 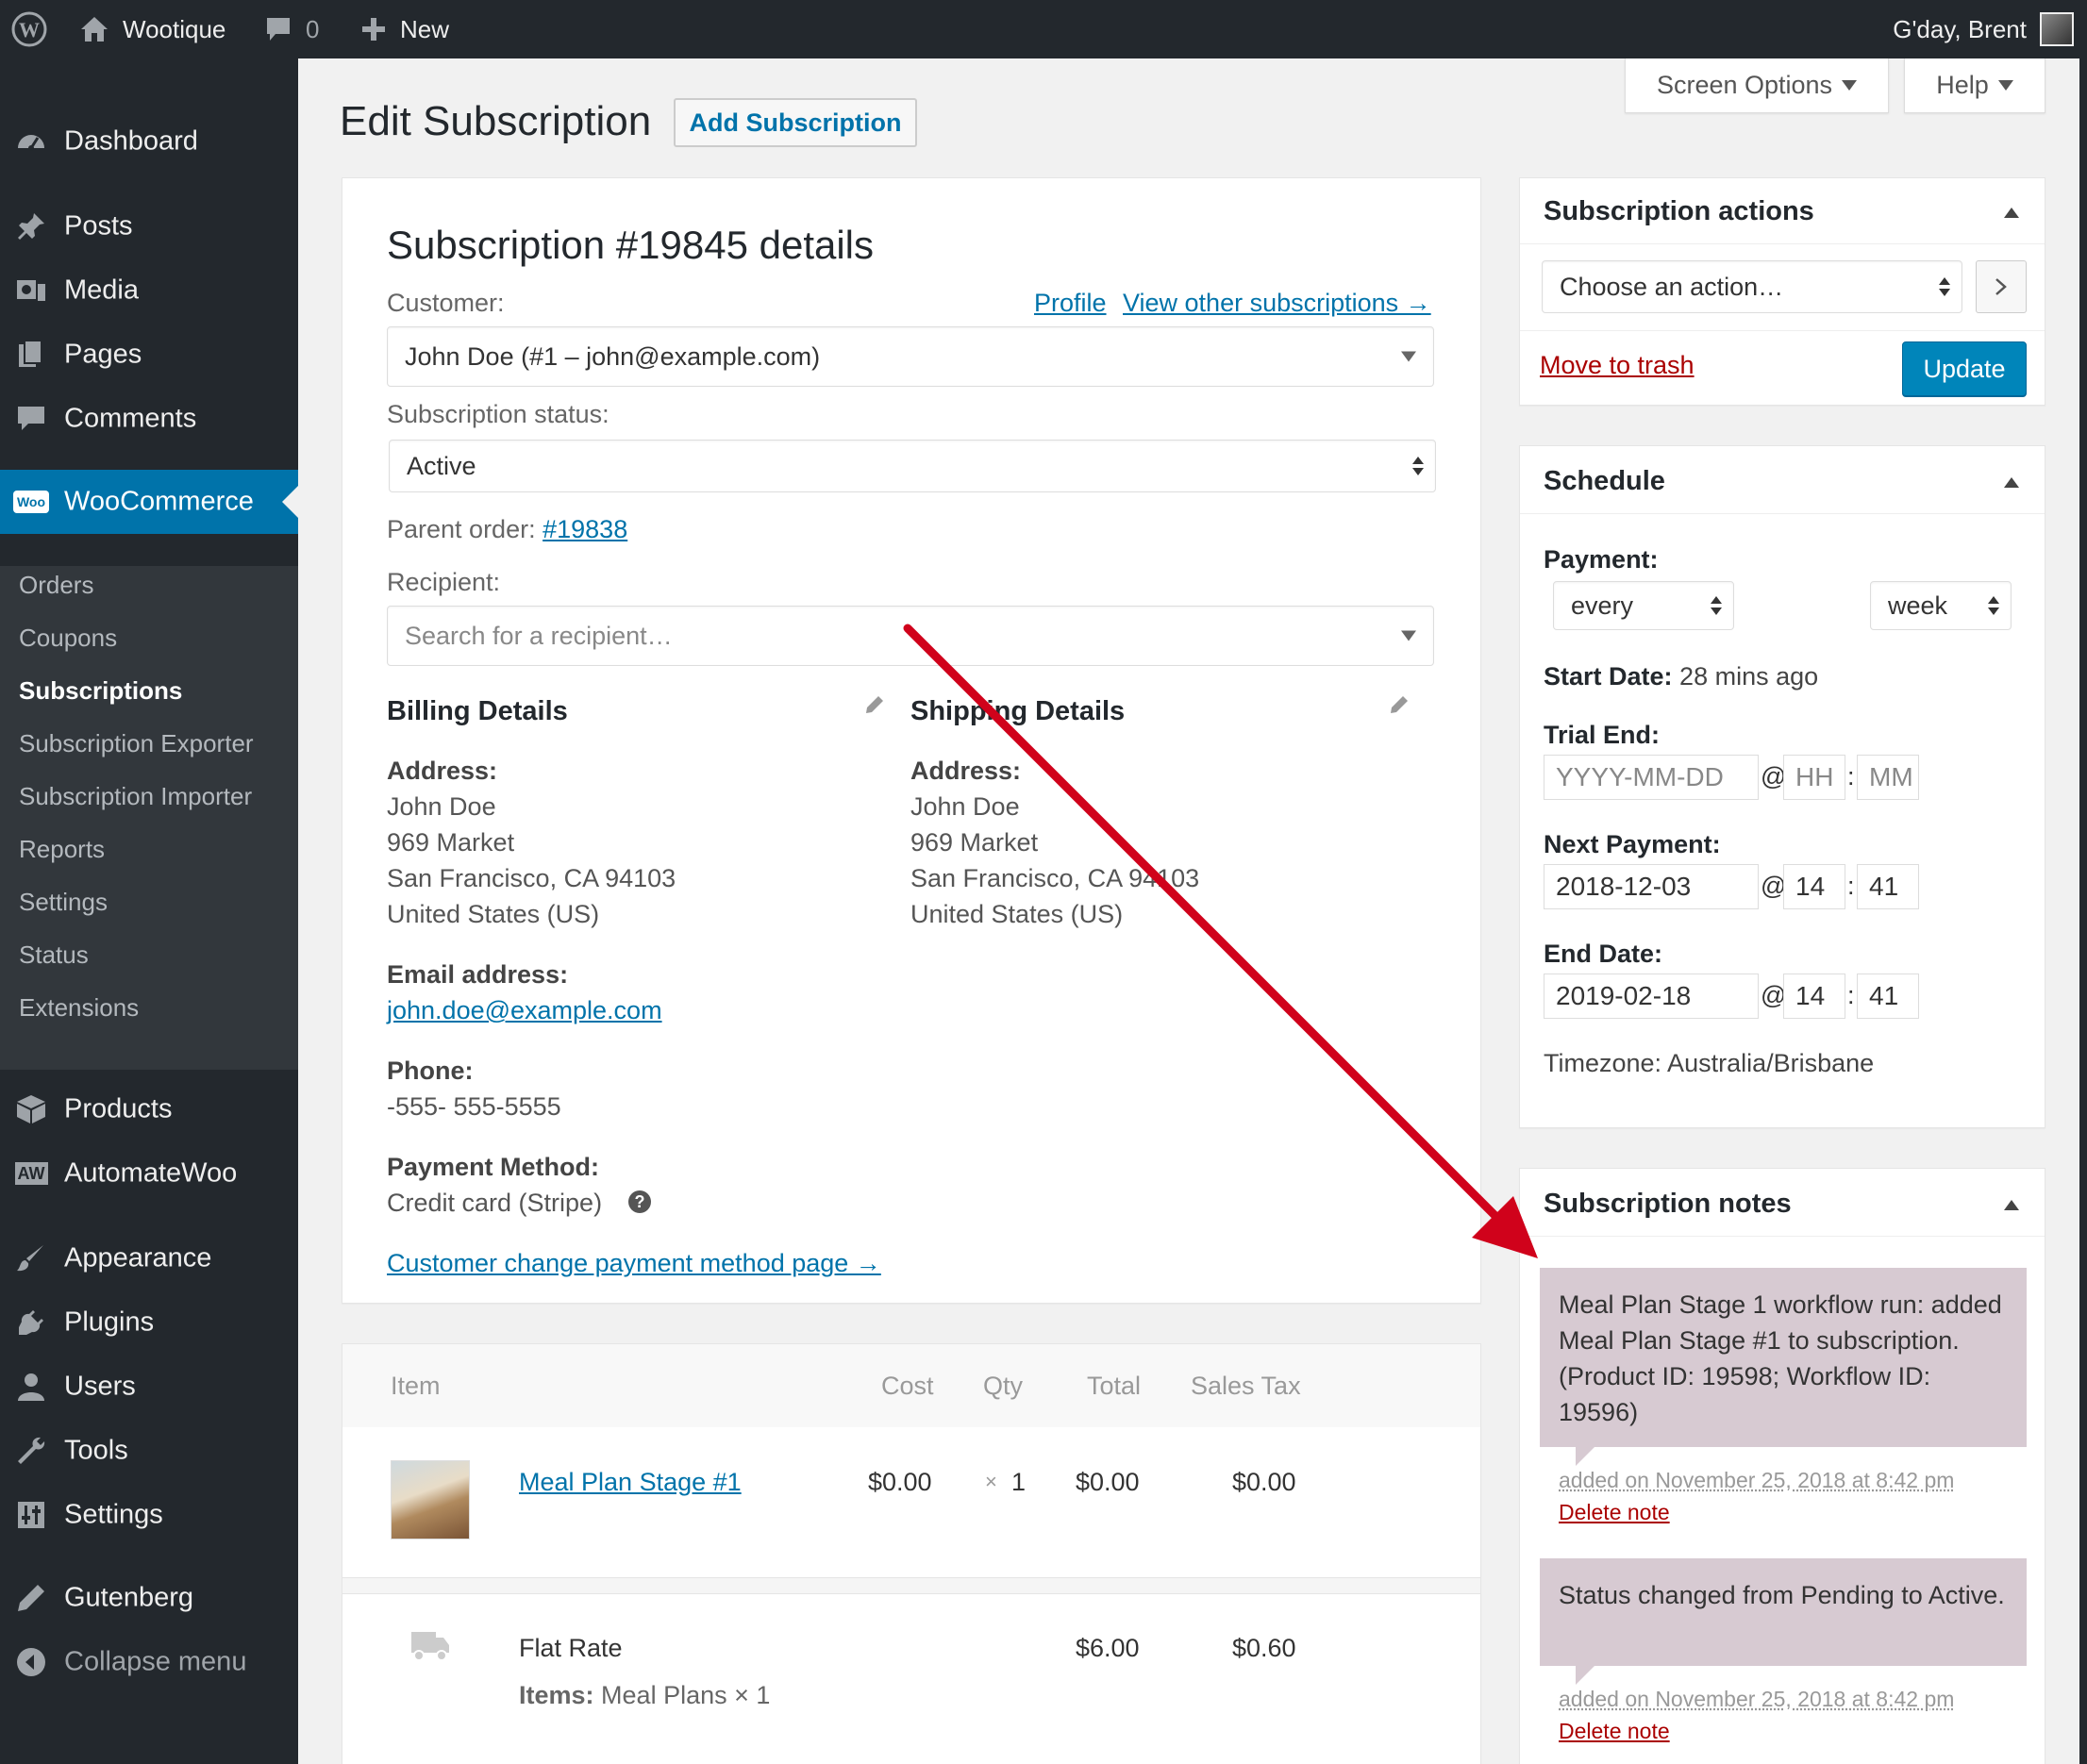 What do you see at coordinates (1617, 366) in the screenshot?
I see `move-to-trash-link: Move to trash` at bounding box center [1617, 366].